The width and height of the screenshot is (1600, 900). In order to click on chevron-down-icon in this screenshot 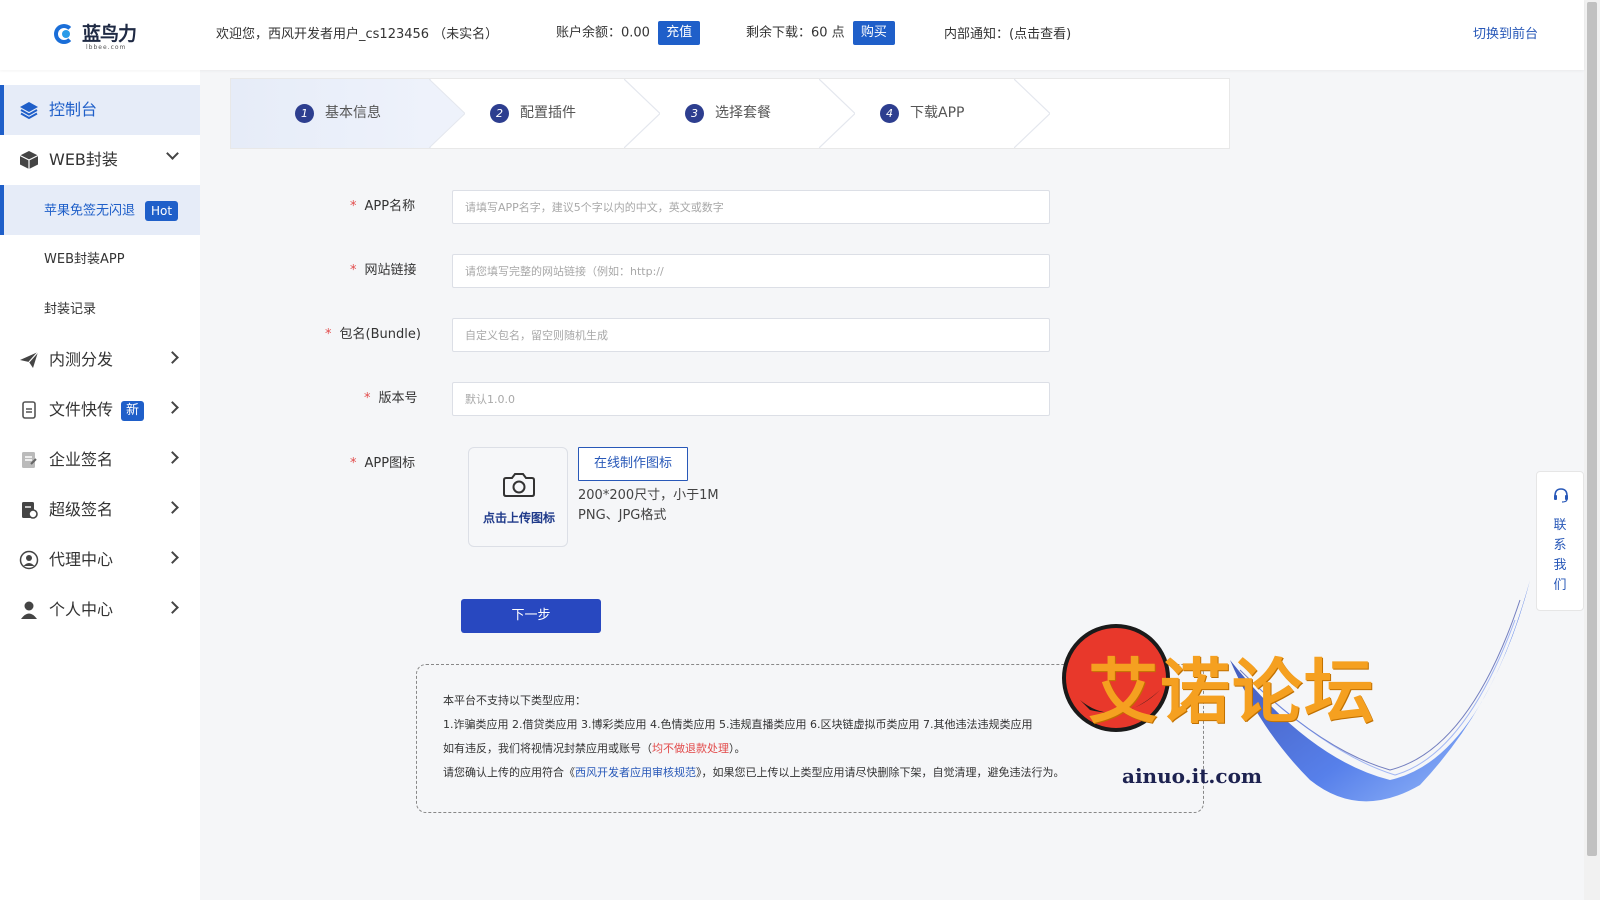, I will do `click(172, 153)`.